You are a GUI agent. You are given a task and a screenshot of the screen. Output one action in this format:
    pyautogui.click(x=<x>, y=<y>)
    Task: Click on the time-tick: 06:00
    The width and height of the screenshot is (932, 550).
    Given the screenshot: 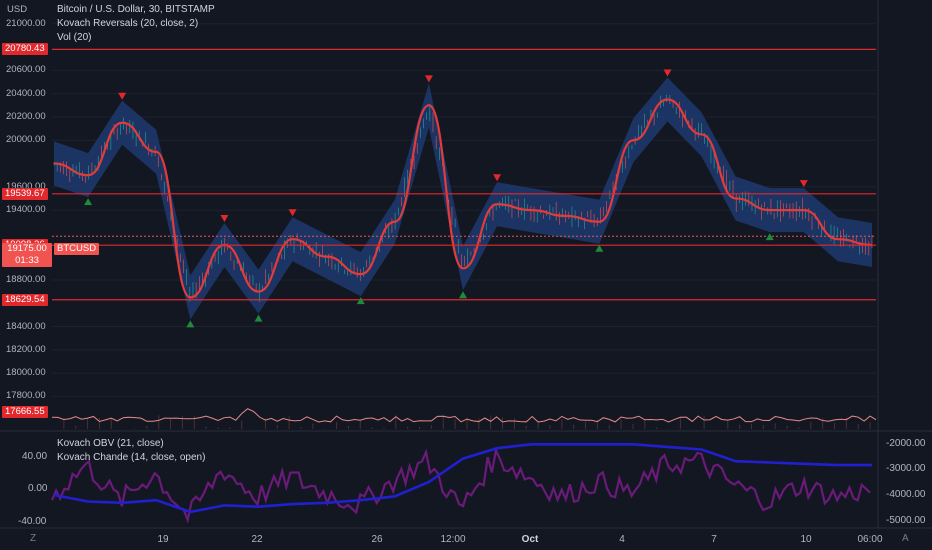 What is the action you would take?
    pyautogui.click(x=870, y=539)
    